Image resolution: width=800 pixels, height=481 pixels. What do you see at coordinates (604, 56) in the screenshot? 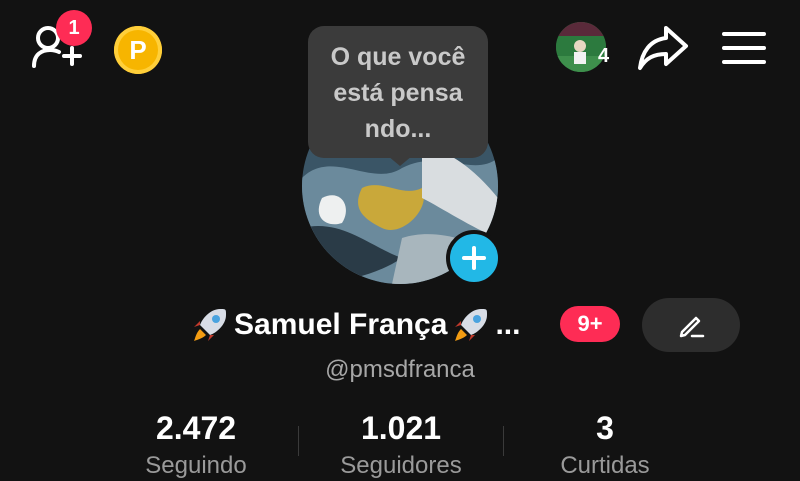
I see `story-count: 4` at bounding box center [604, 56].